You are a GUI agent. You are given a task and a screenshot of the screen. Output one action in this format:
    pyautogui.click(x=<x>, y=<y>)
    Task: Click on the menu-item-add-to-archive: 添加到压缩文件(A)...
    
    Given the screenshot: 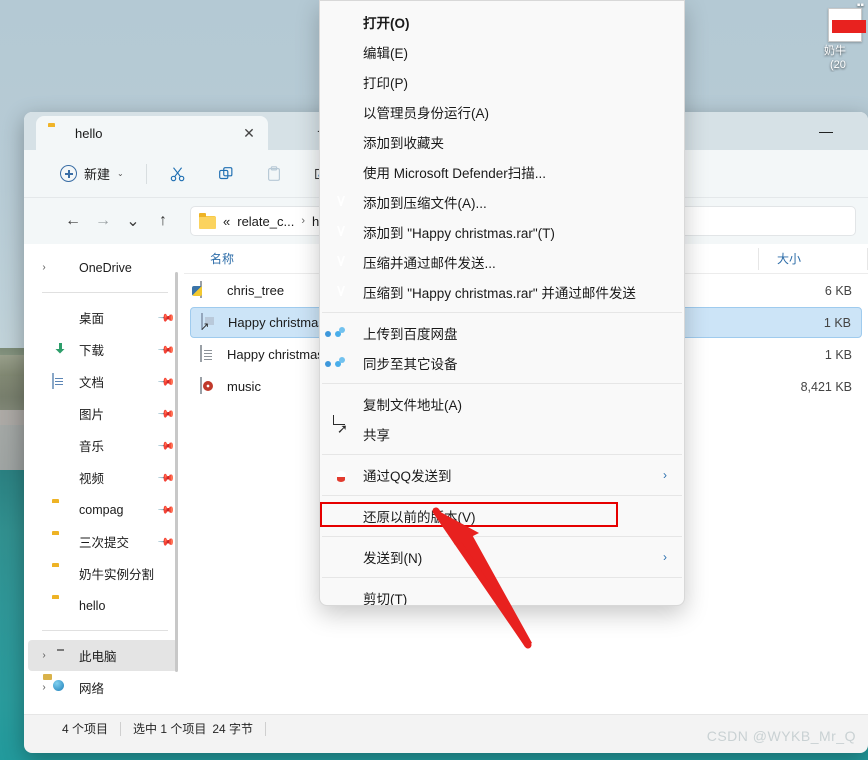 What is the action you would take?
    pyautogui.click(x=502, y=202)
    